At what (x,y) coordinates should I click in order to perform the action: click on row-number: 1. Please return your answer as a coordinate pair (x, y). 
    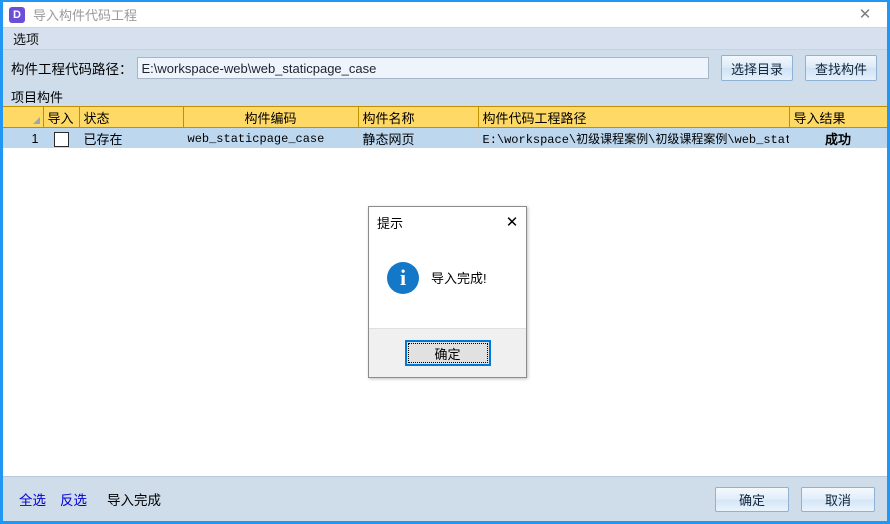
    Looking at the image, I should click on (23, 138).